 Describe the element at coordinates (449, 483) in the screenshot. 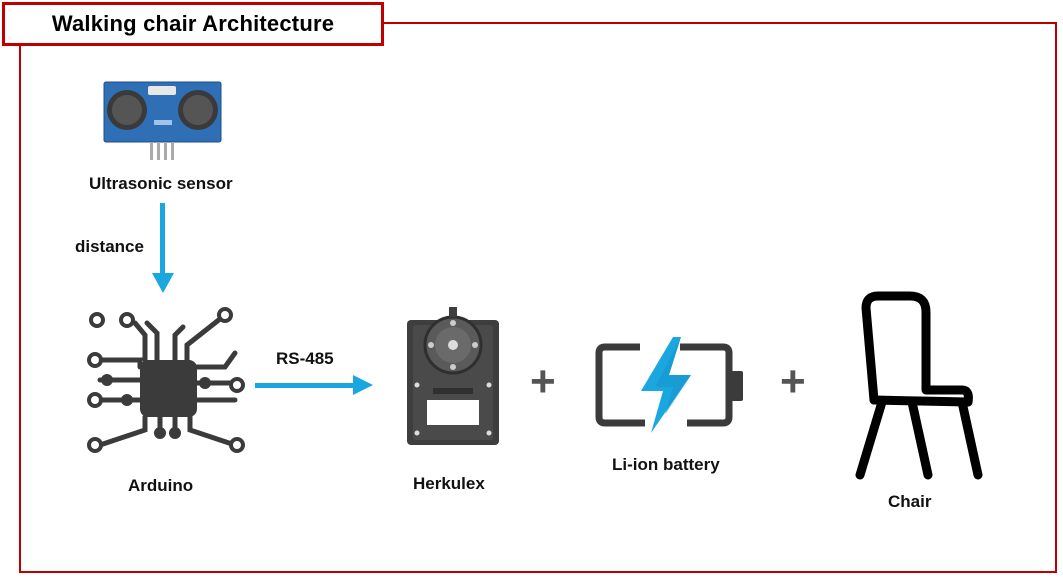

I see `herkulex-label: Herkulex` at that location.